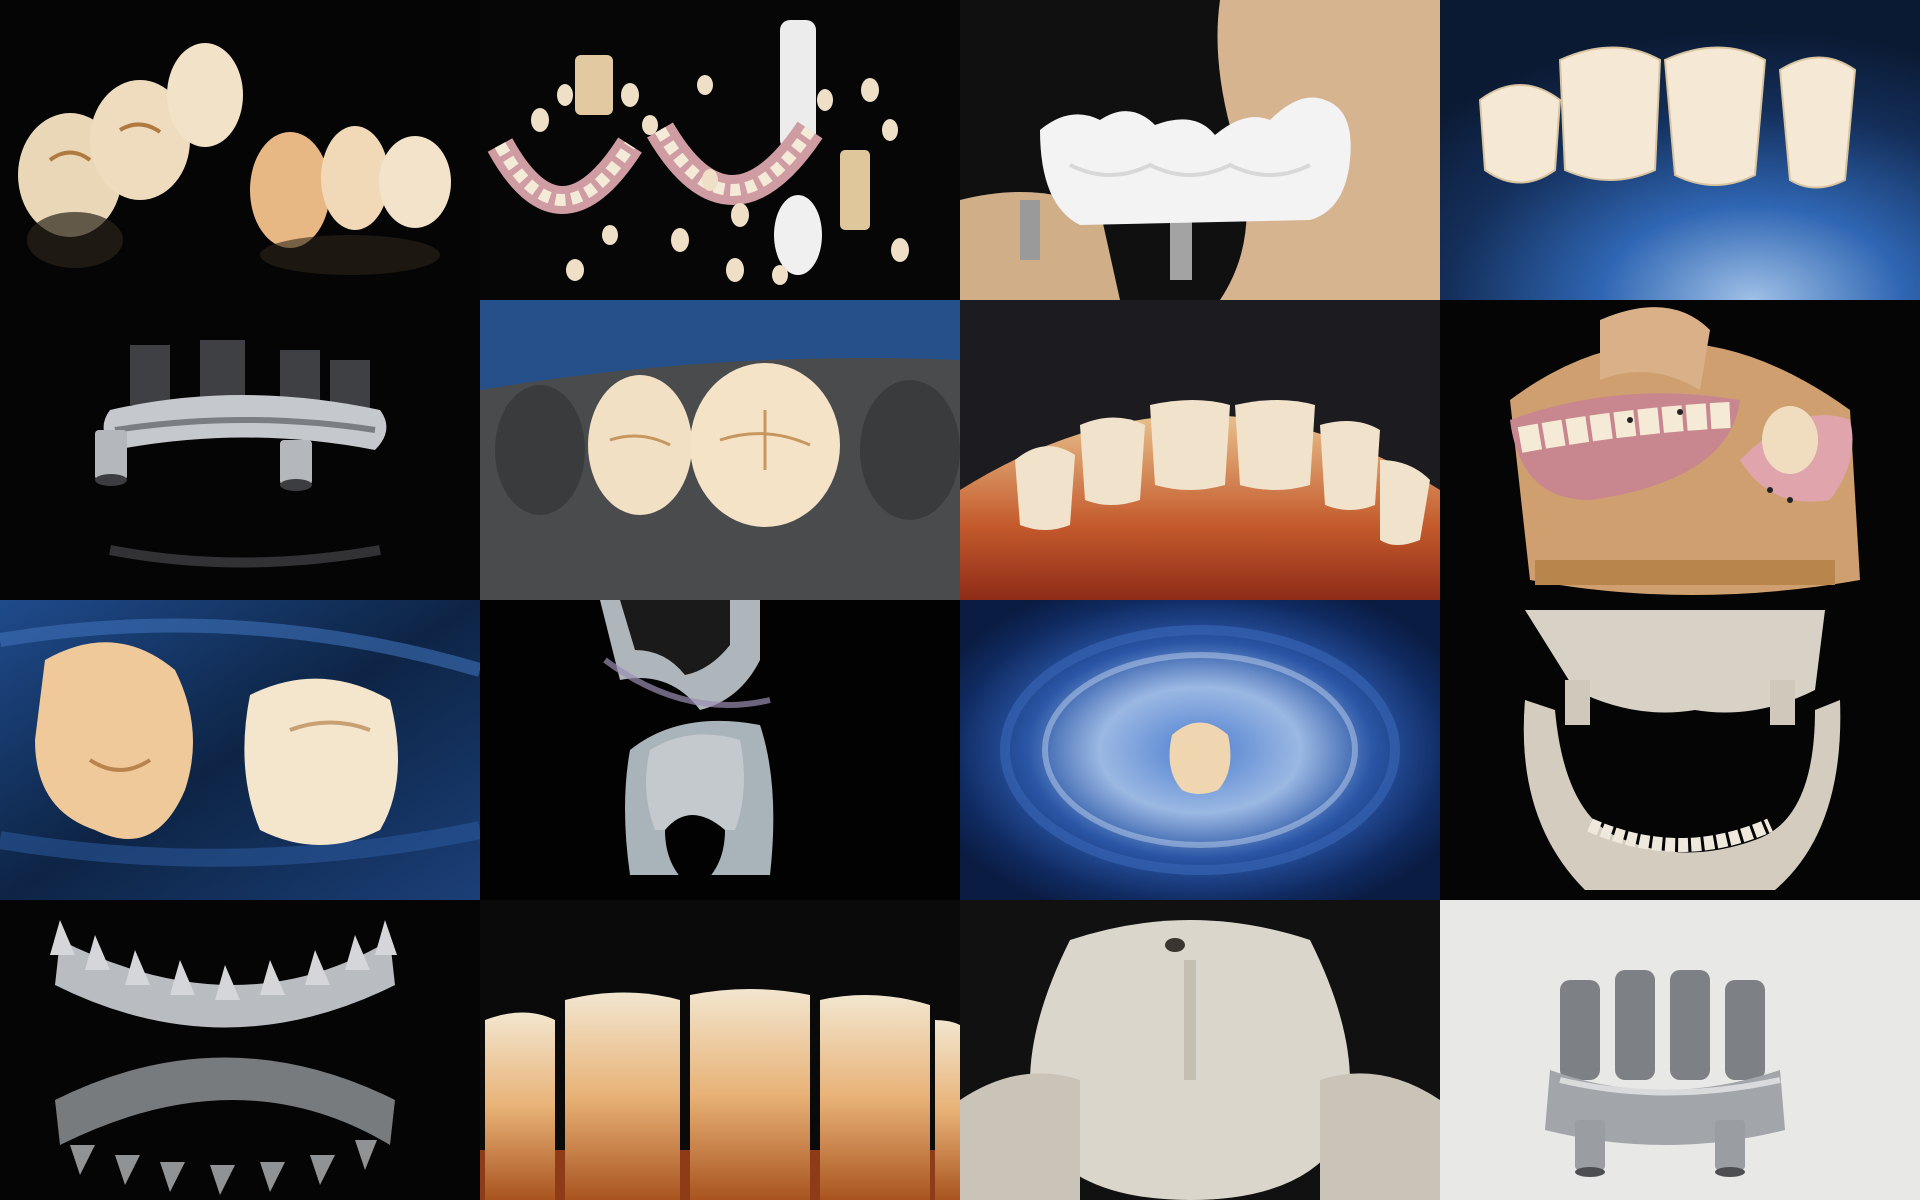 This screenshot has height=1200, width=1920. I want to click on tile-four-veneers-on-agate, so click(1680, 150).